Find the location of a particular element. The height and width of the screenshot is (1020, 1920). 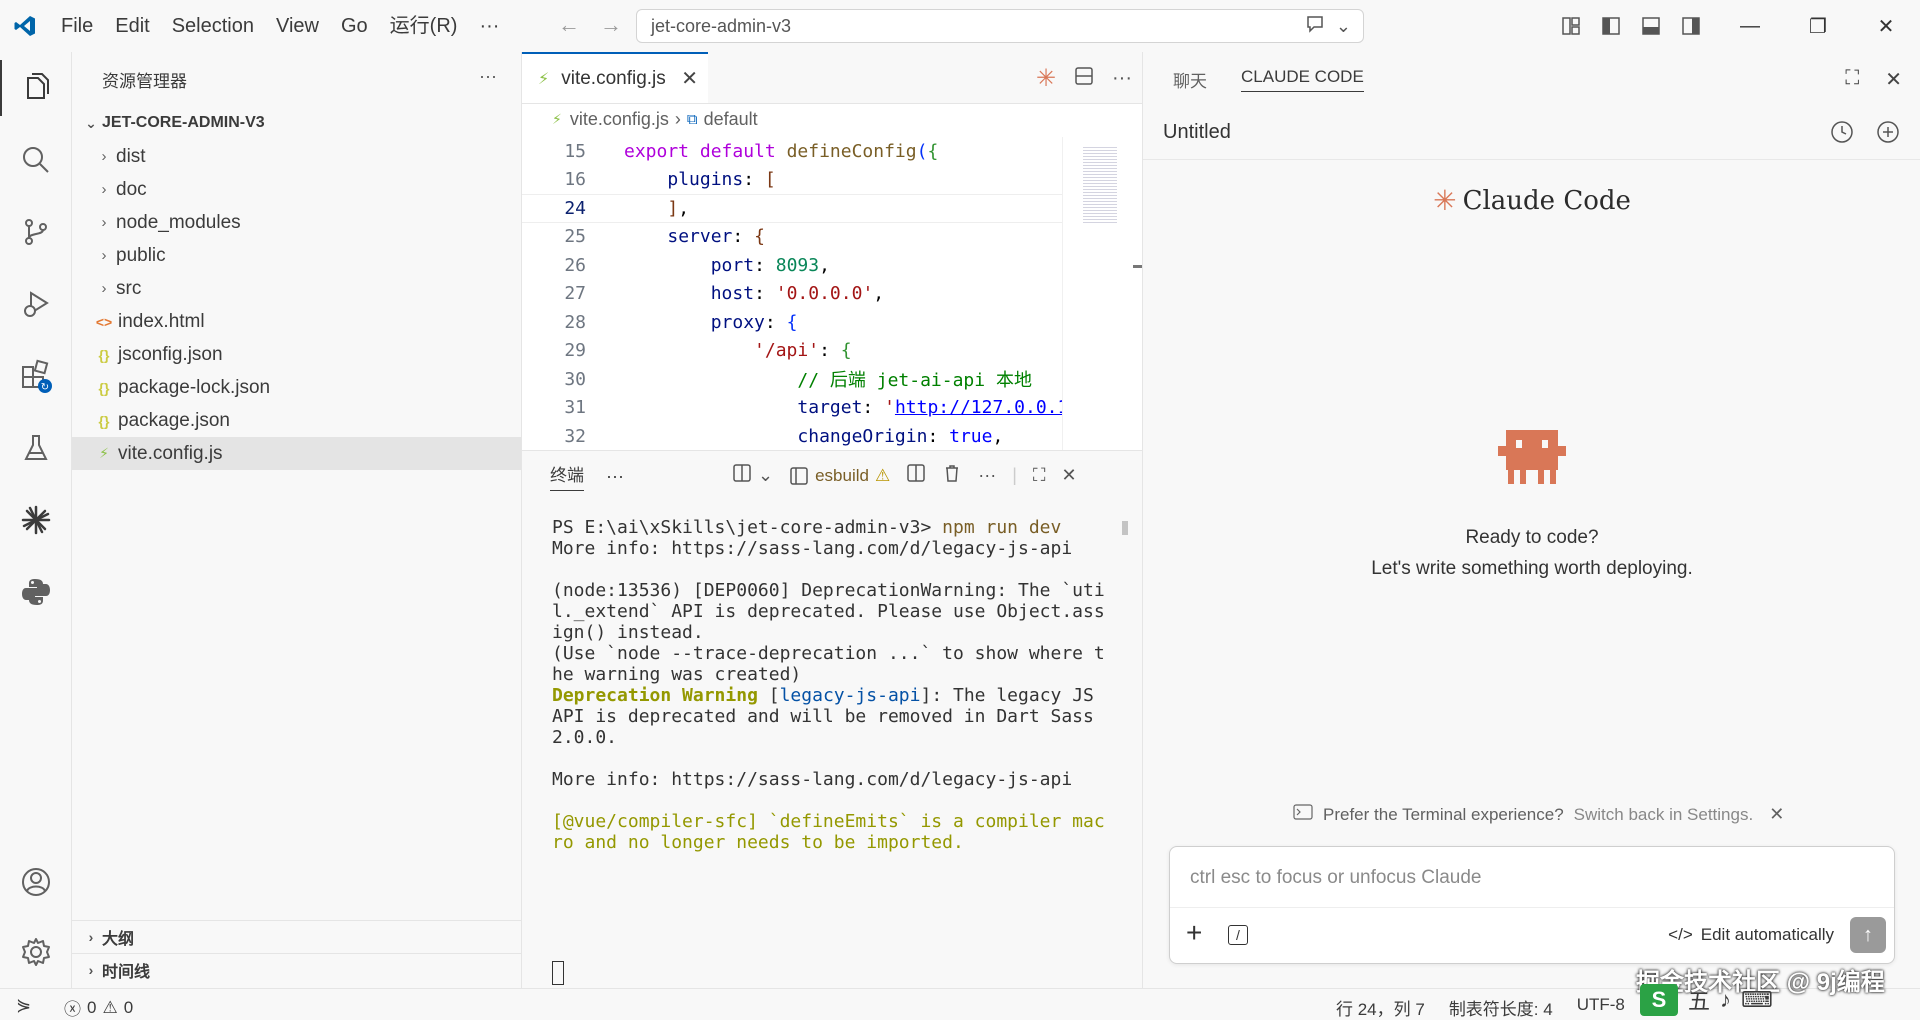

source-control-icon is located at coordinates (36, 232).